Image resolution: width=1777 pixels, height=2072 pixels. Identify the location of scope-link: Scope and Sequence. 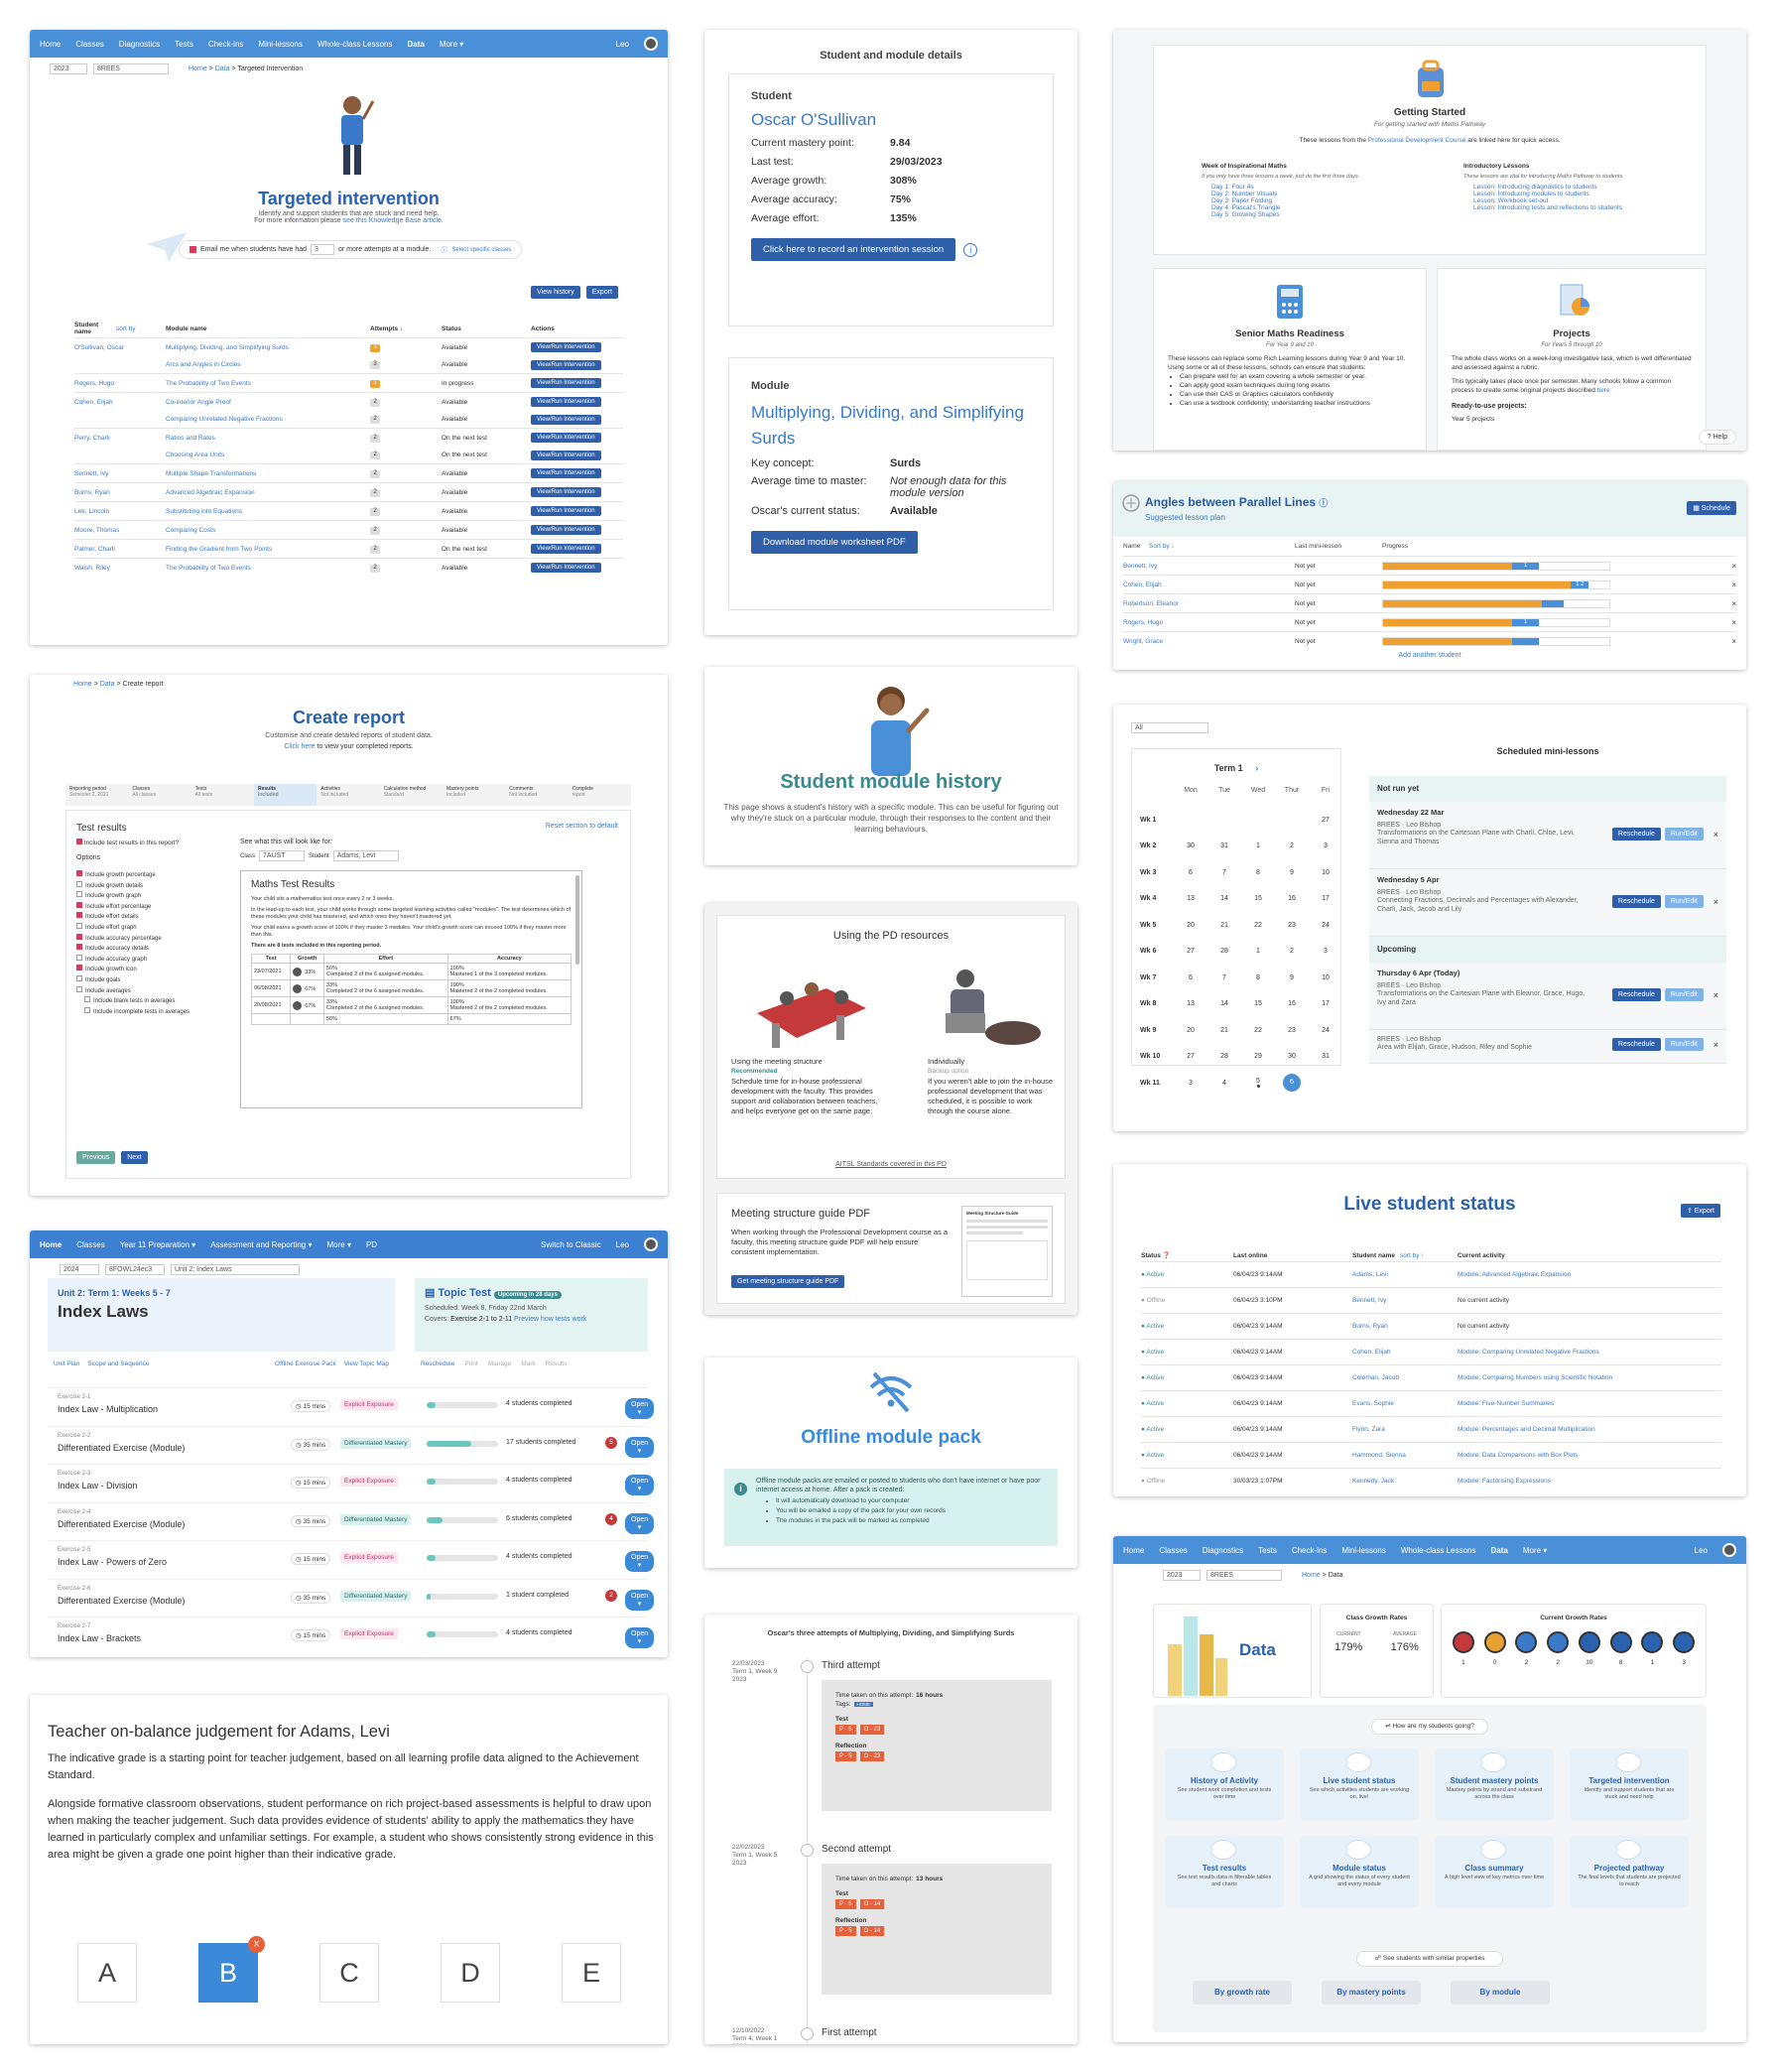
(118, 1363).